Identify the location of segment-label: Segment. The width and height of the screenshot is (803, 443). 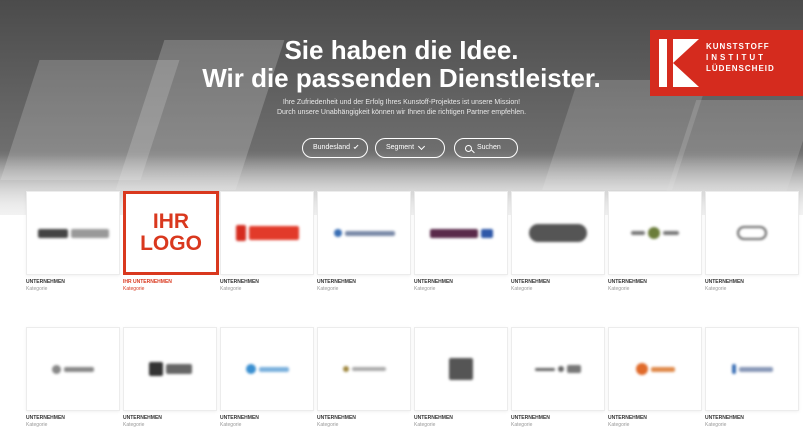
(400, 147).